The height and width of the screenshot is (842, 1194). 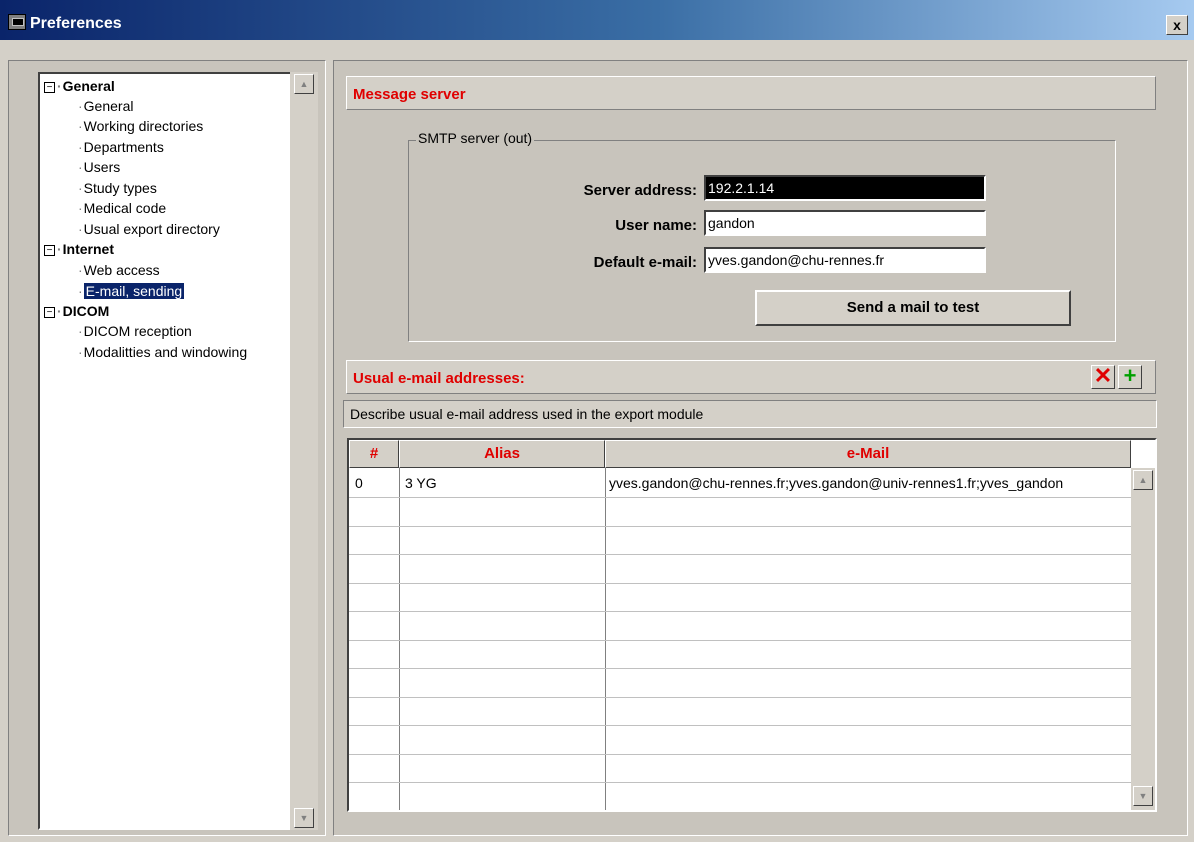 I want to click on tree-item-web-access: ·Web access, so click(x=119, y=270).